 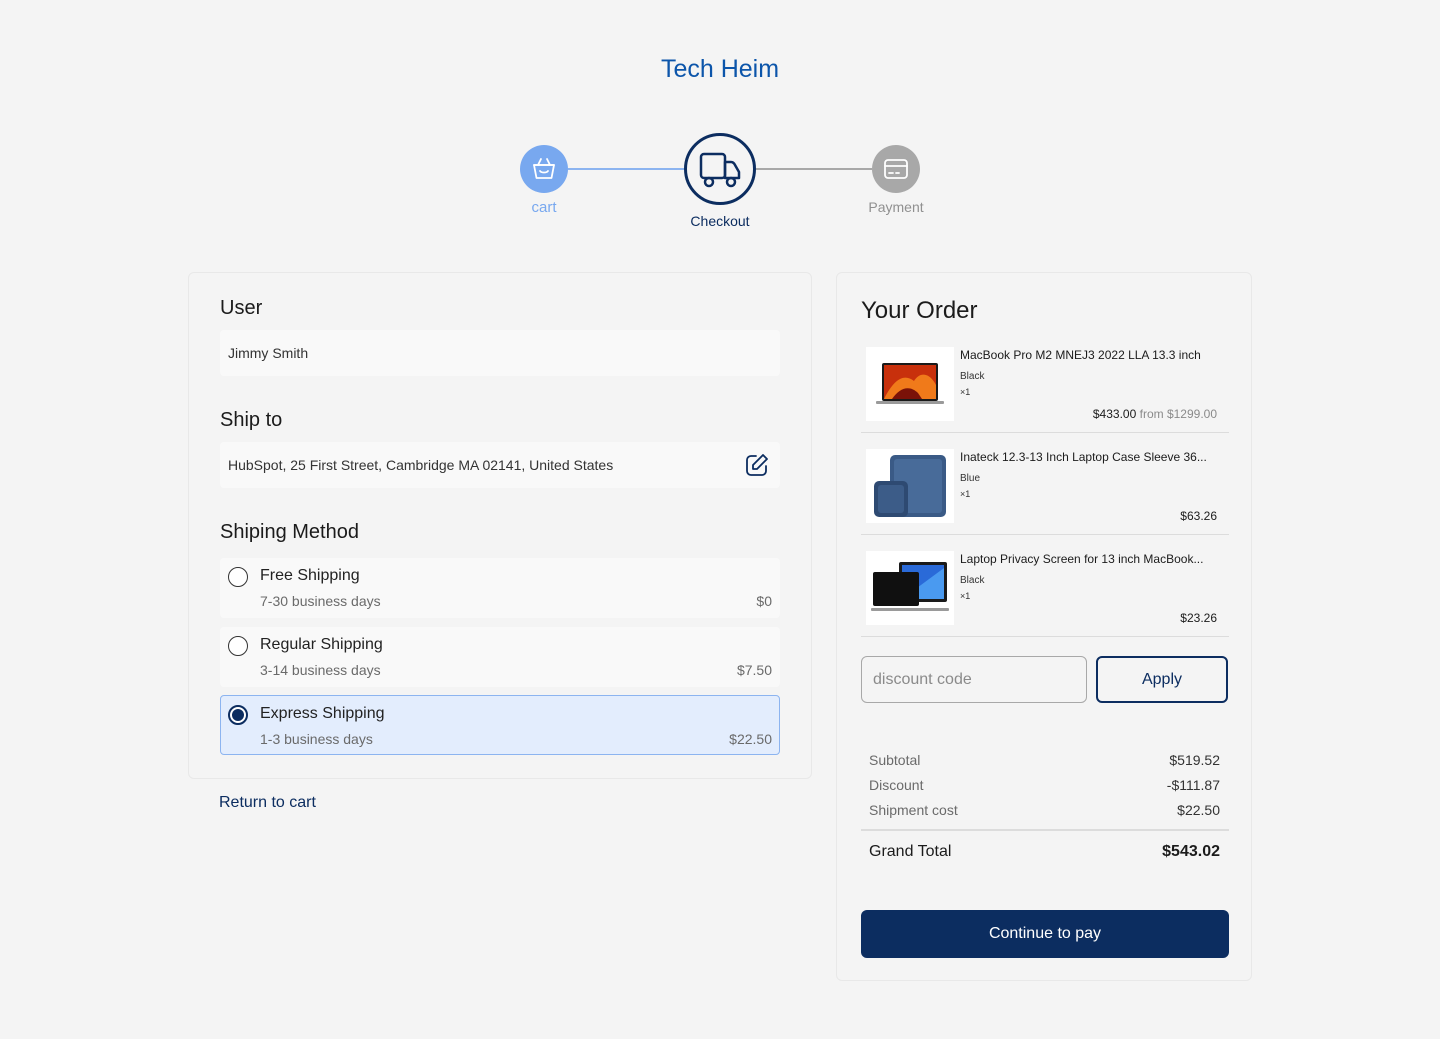 What do you see at coordinates (1193, 785) in the screenshot?
I see `summary-value: -$111.87` at bounding box center [1193, 785].